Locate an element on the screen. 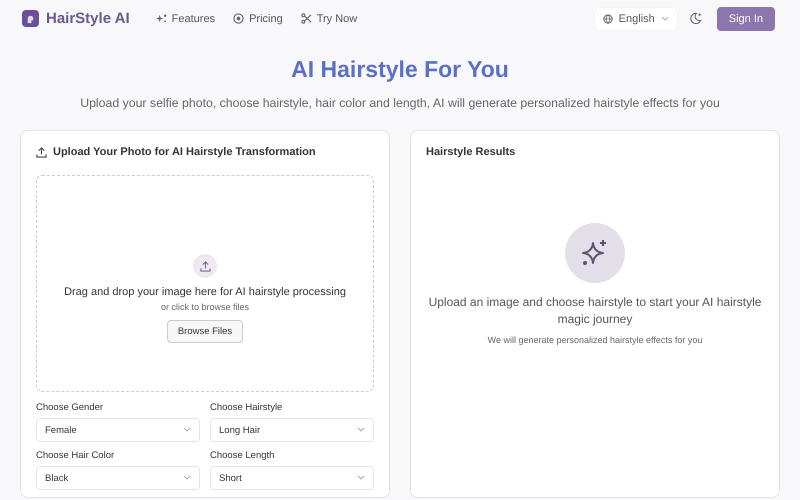 Image resolution: width=800 pixels, height=500 pixels. dropzone-heading: Drag and drop your image here for AI hairstyle processing is located at coordinates (205, 292).